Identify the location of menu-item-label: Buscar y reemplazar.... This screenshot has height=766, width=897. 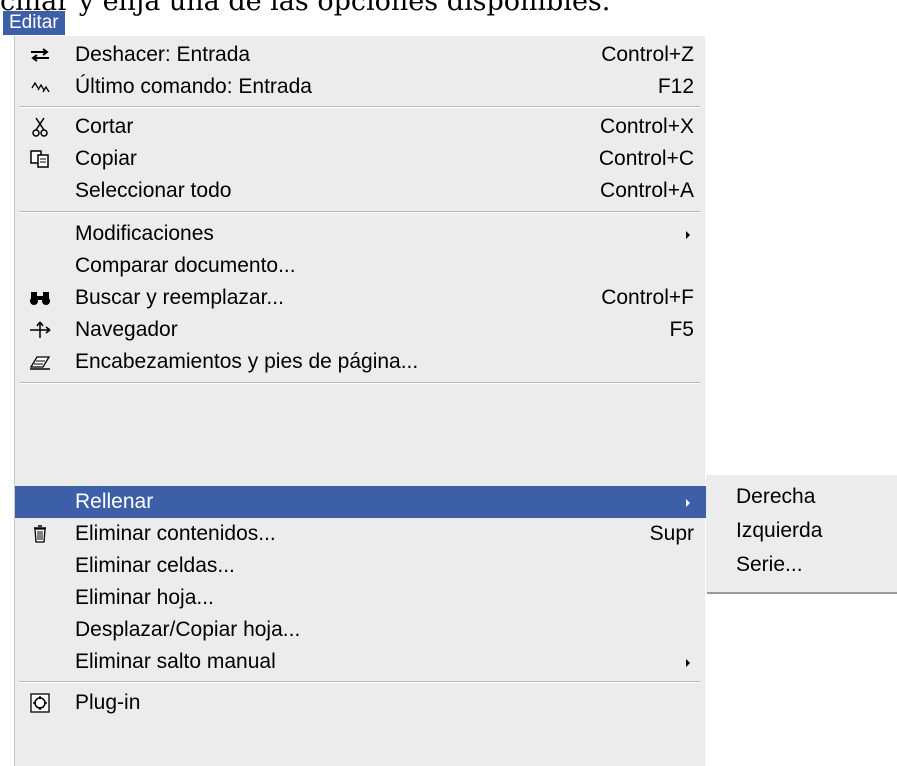
(179, 297).